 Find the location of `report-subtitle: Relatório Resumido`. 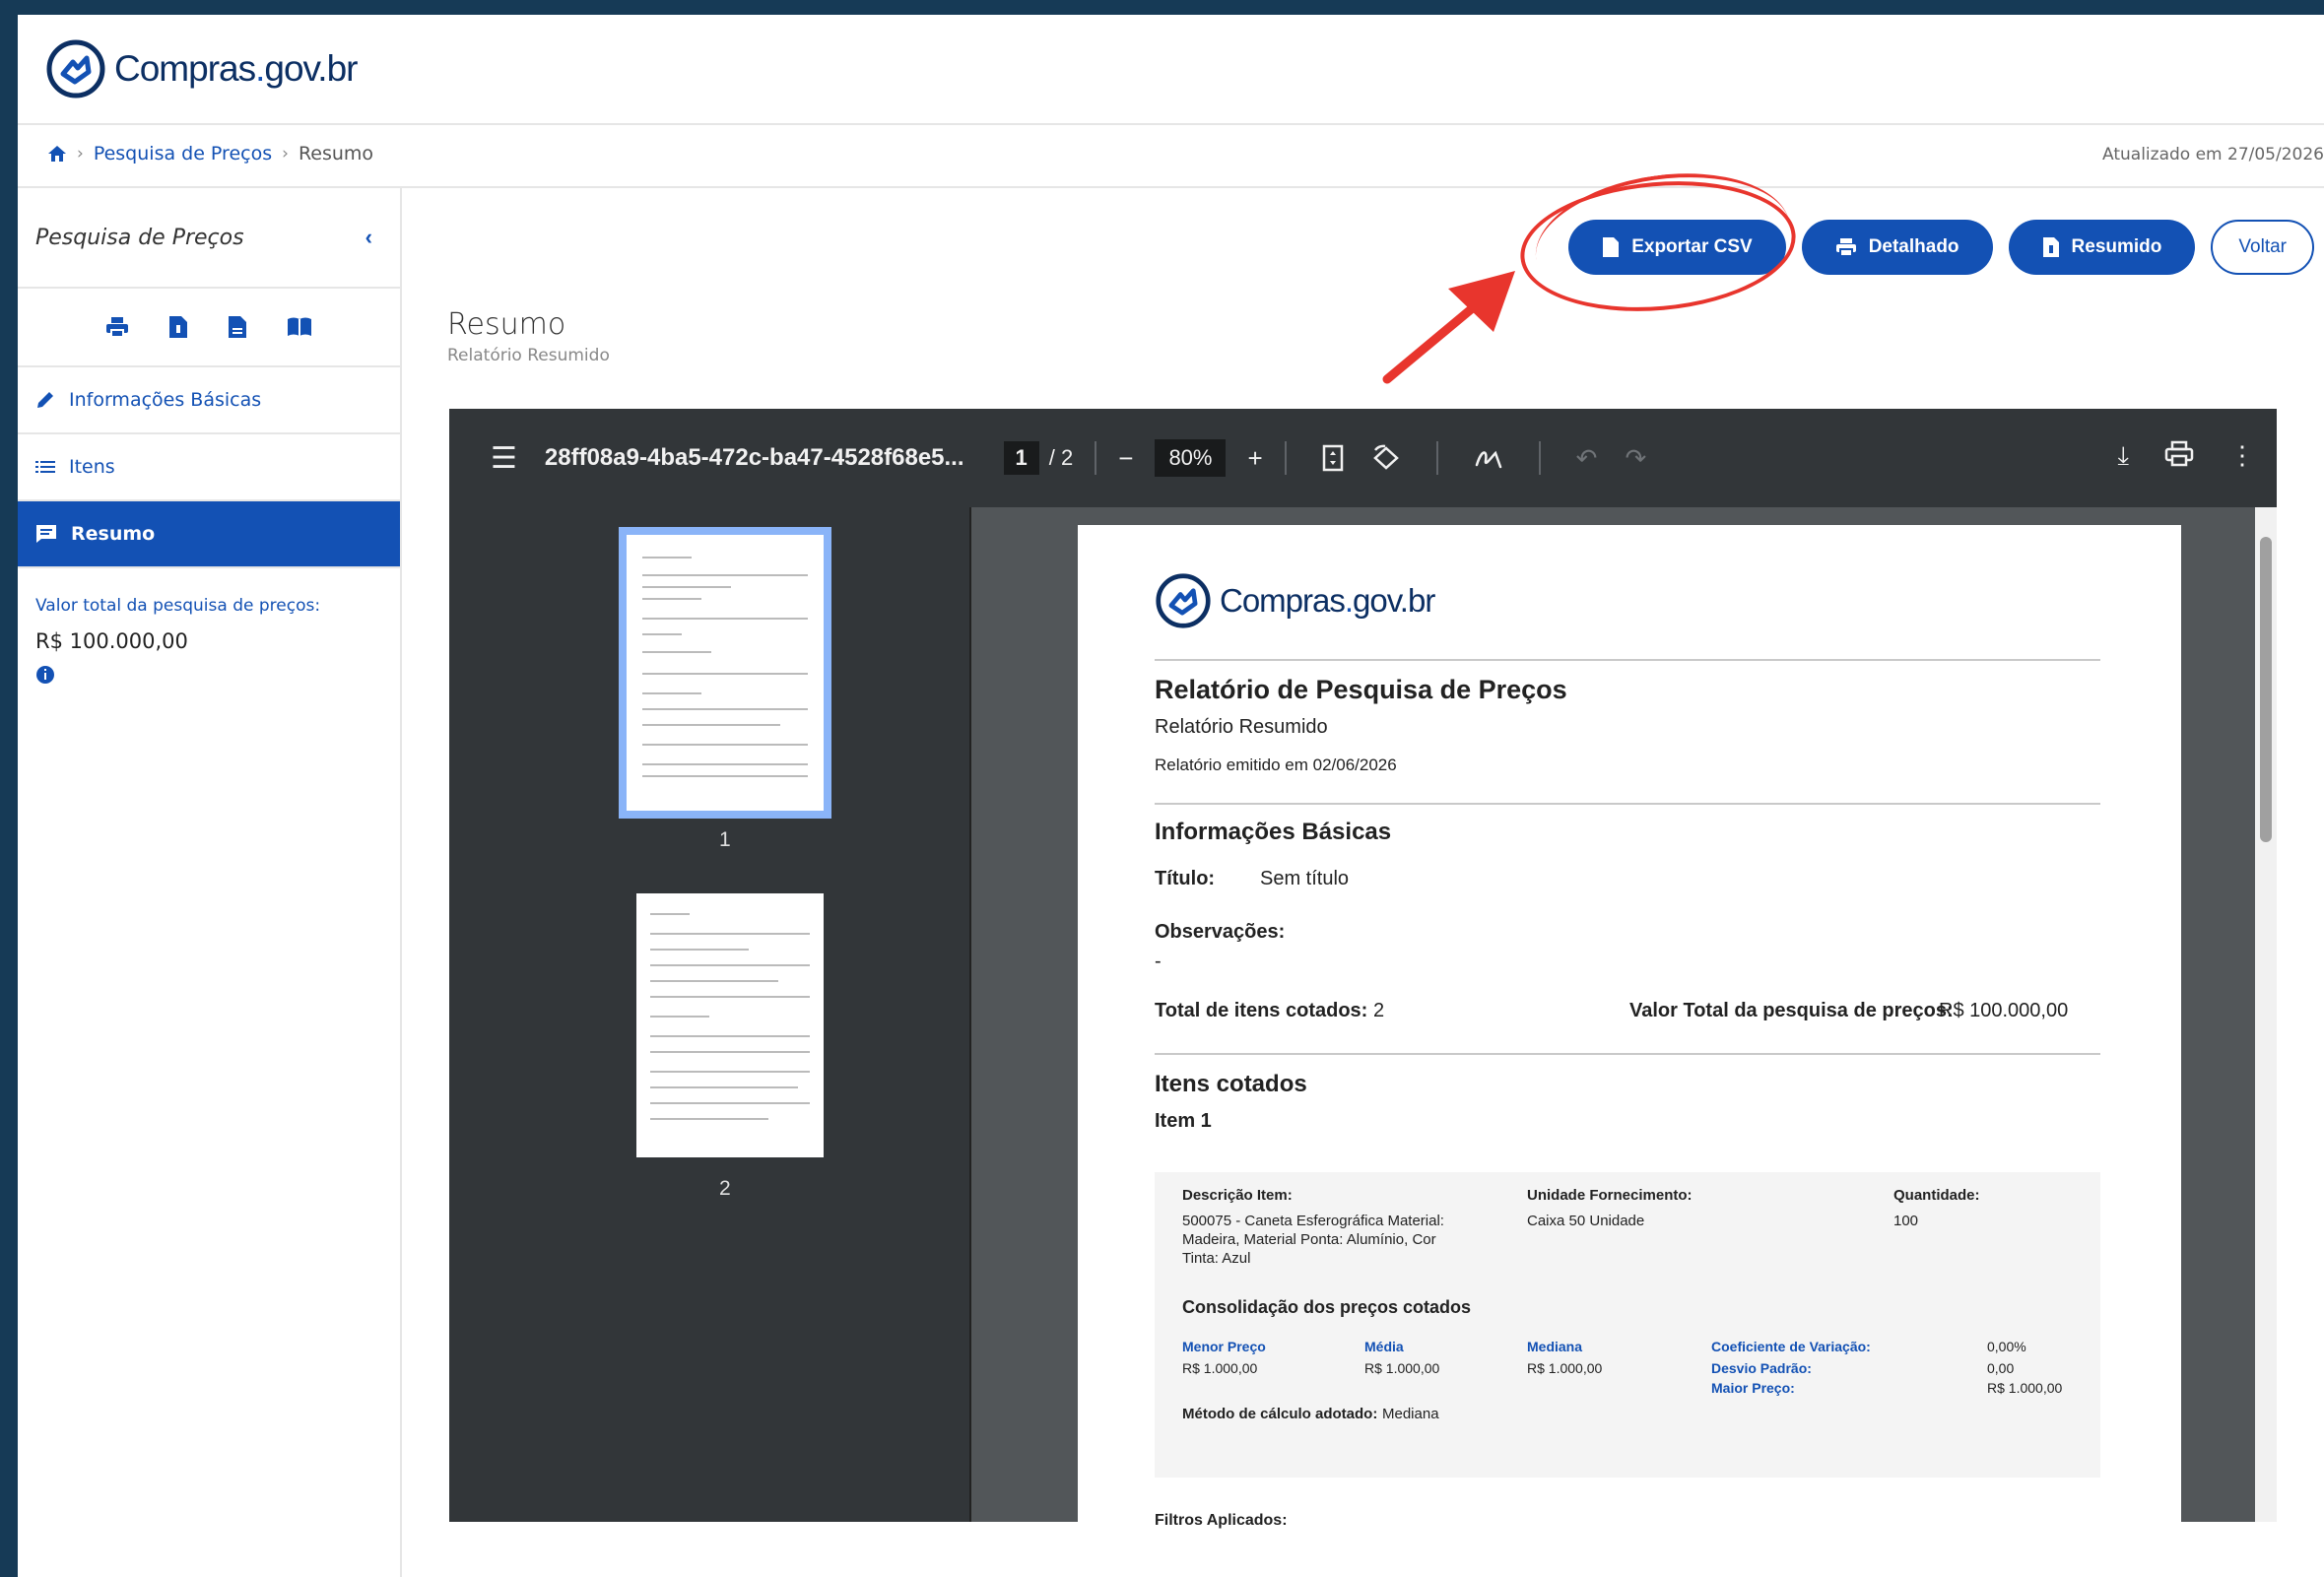

report-subtitle: Relatório Resumido is located at coordinates (1241, 727).